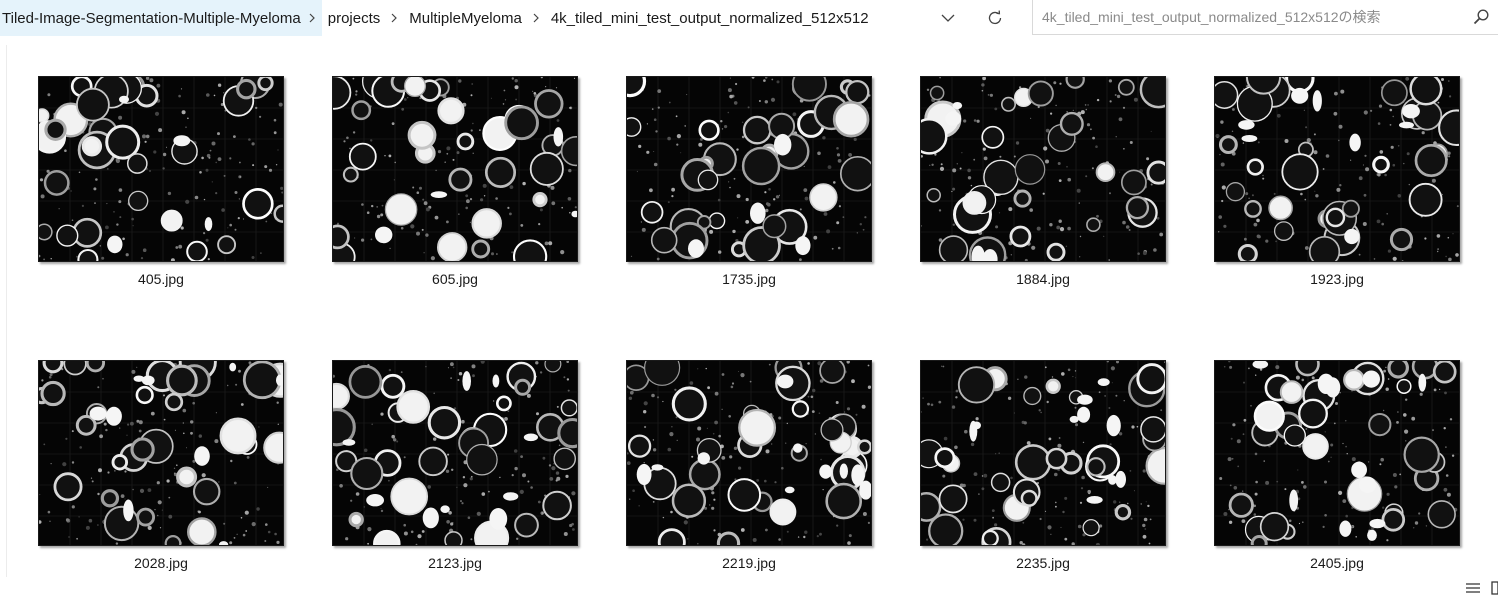  I want to click on file-item: 2405.jpg, so click(1337, 465).